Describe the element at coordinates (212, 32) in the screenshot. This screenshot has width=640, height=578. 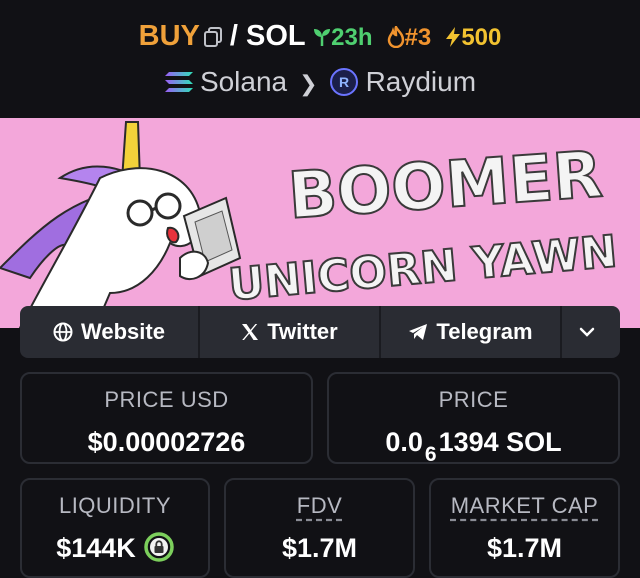
I see `copy-icon` at that location.